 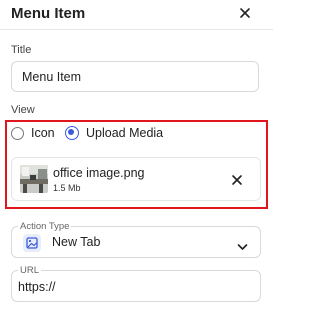 I want to click on file-thumbnail, so click(x=34, y=179).